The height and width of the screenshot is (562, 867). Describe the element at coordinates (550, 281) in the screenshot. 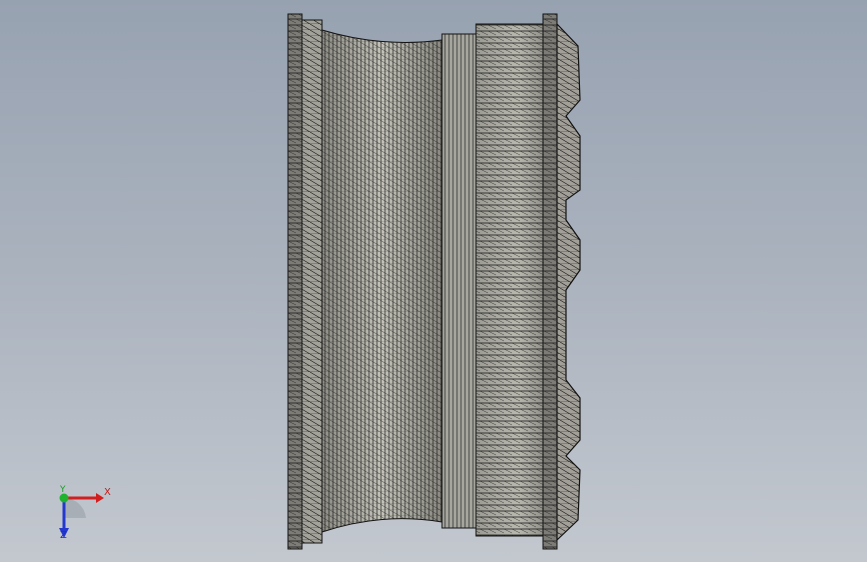

I see `right-flange` at that location.